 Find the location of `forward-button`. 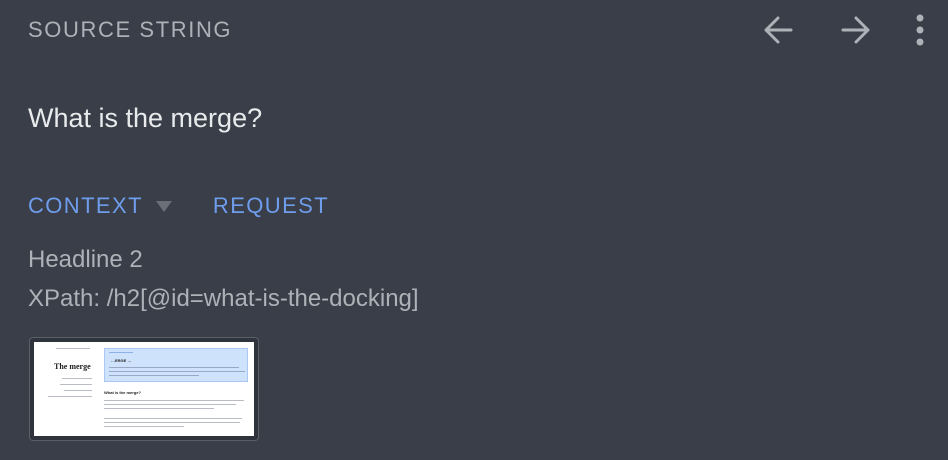

forward-button is located at coordinates (856, 30).